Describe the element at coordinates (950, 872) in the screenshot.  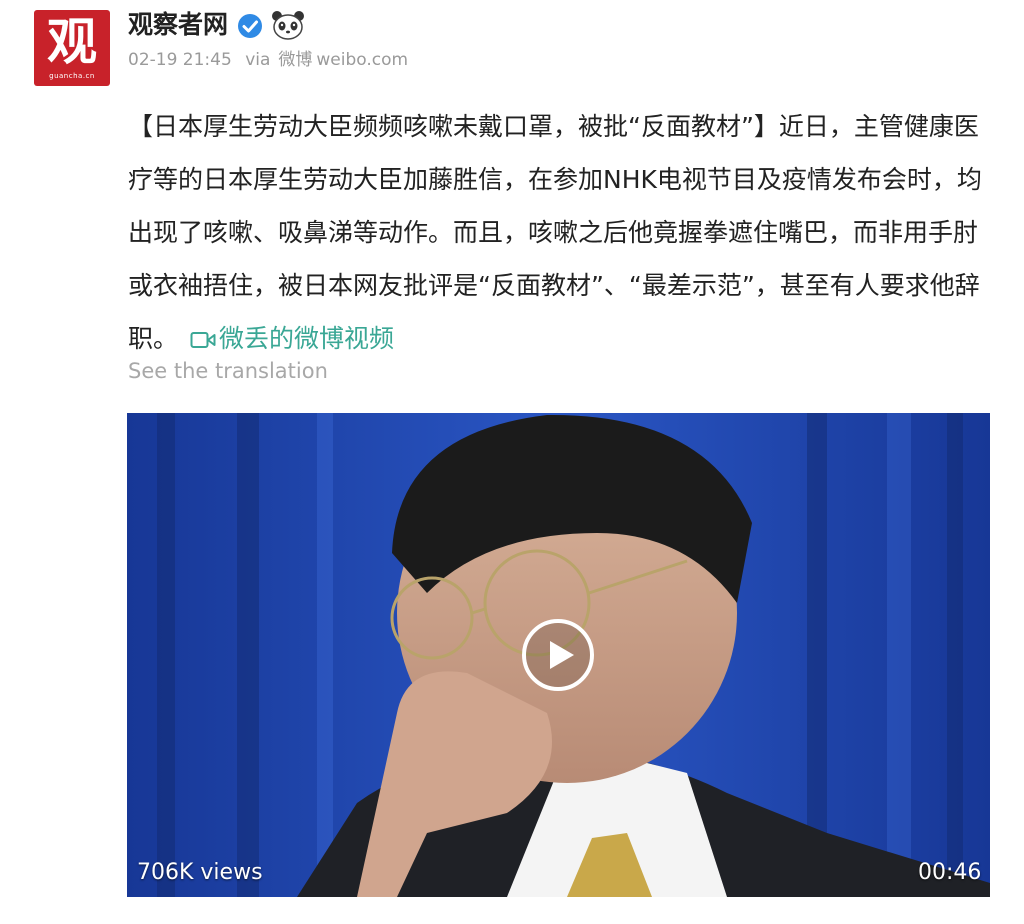
I see `video-duration: 00:46` at that location.